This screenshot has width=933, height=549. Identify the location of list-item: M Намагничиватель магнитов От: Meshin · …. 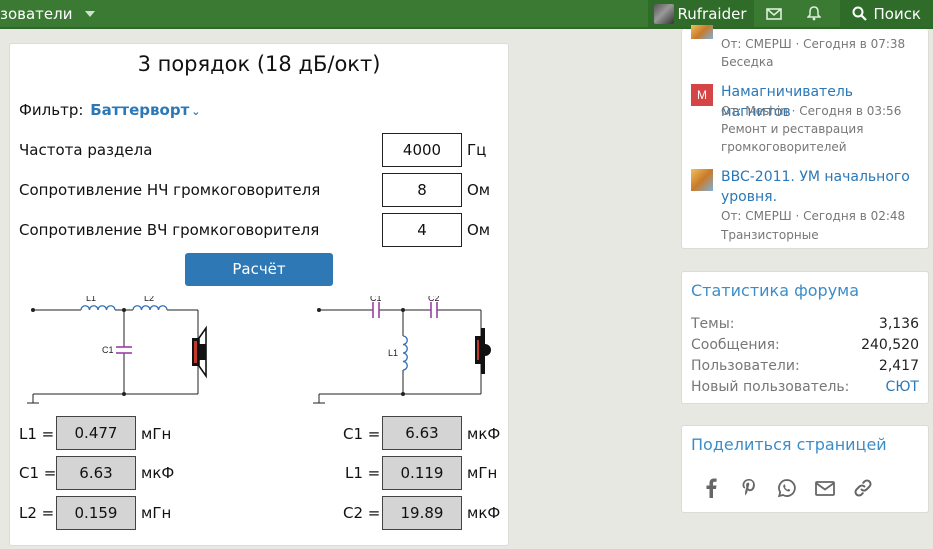
(807, 122).